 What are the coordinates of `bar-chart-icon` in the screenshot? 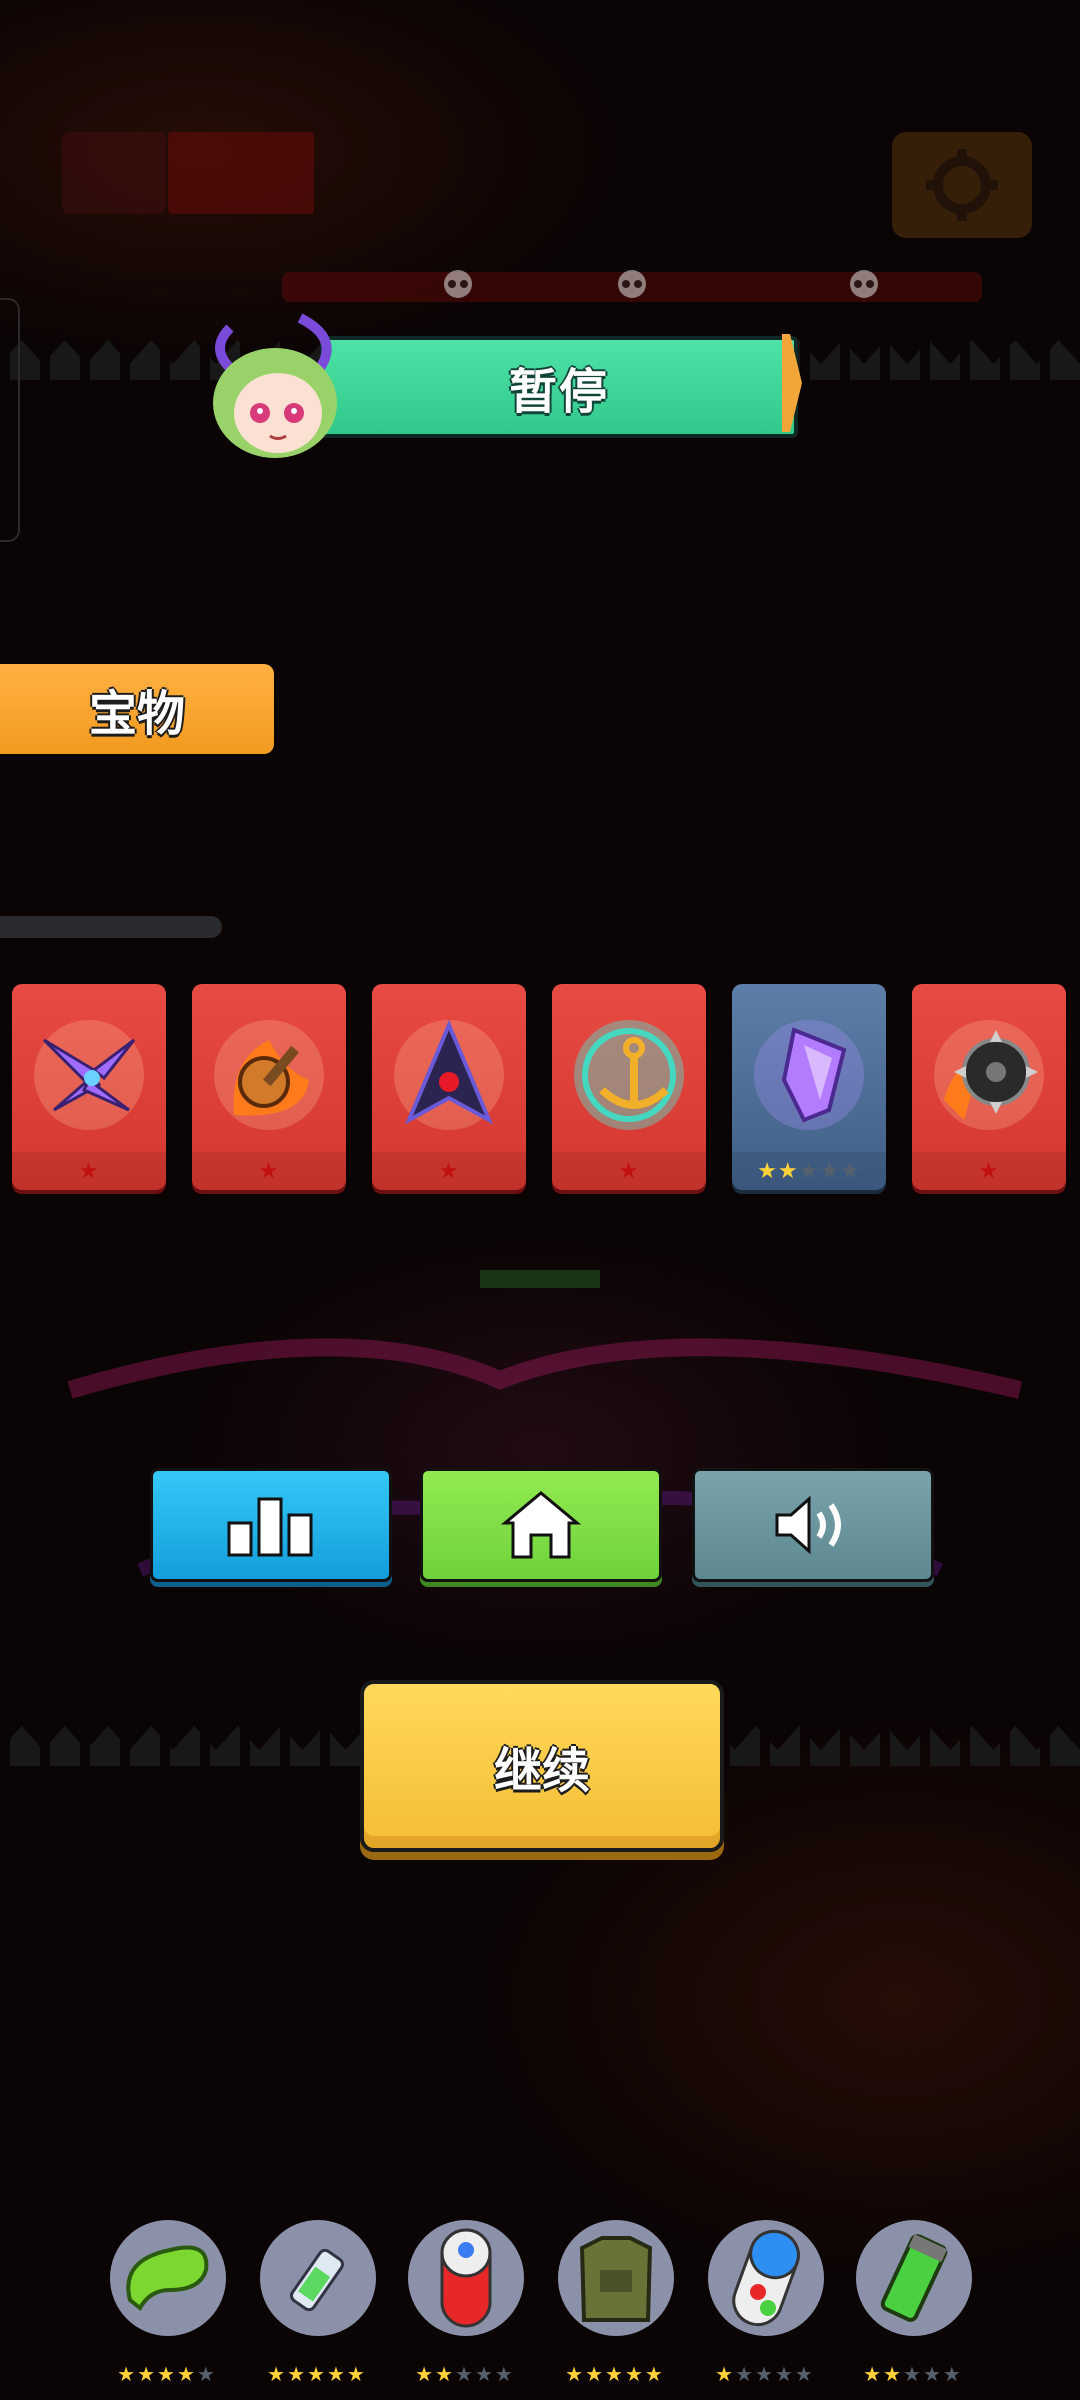 It's located at (270, 1527).